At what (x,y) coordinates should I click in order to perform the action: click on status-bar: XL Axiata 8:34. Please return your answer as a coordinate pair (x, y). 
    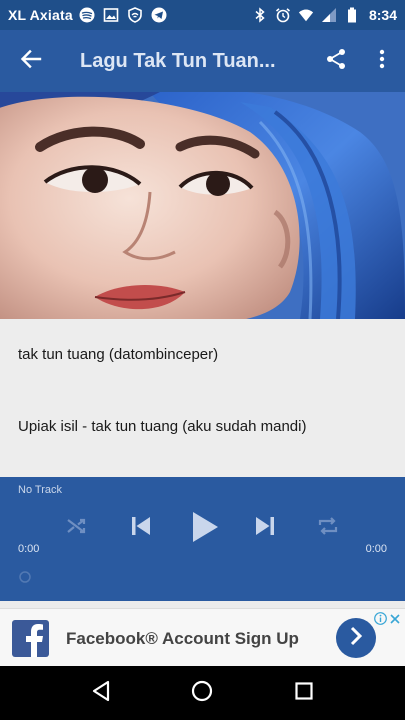
    Looking at the image, I should click on (202, 15).